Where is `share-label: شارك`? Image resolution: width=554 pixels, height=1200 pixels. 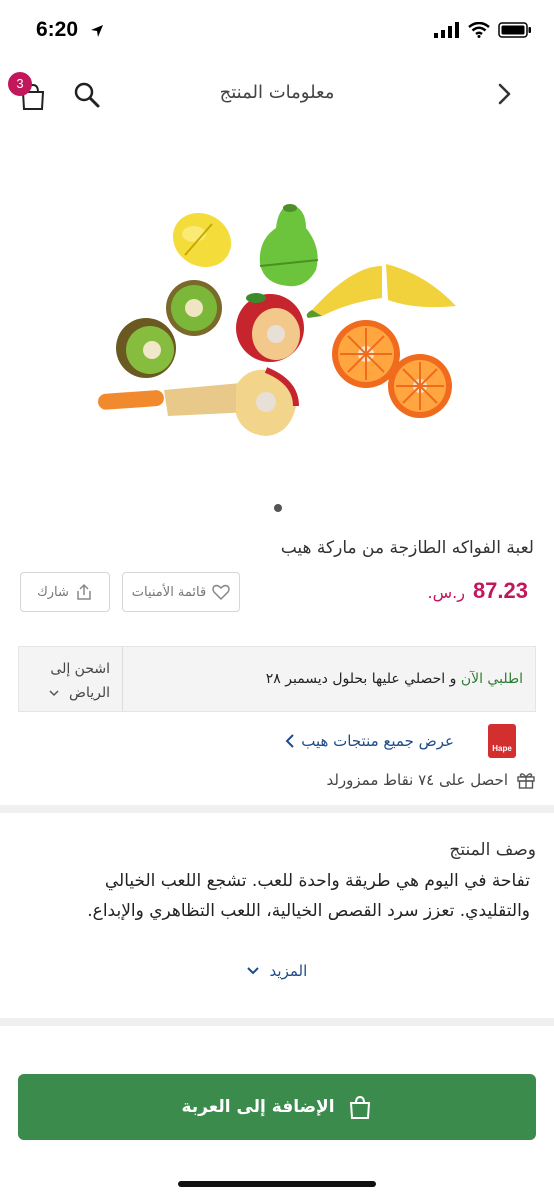
share-label: شارك is located at coordinates (53, 592).